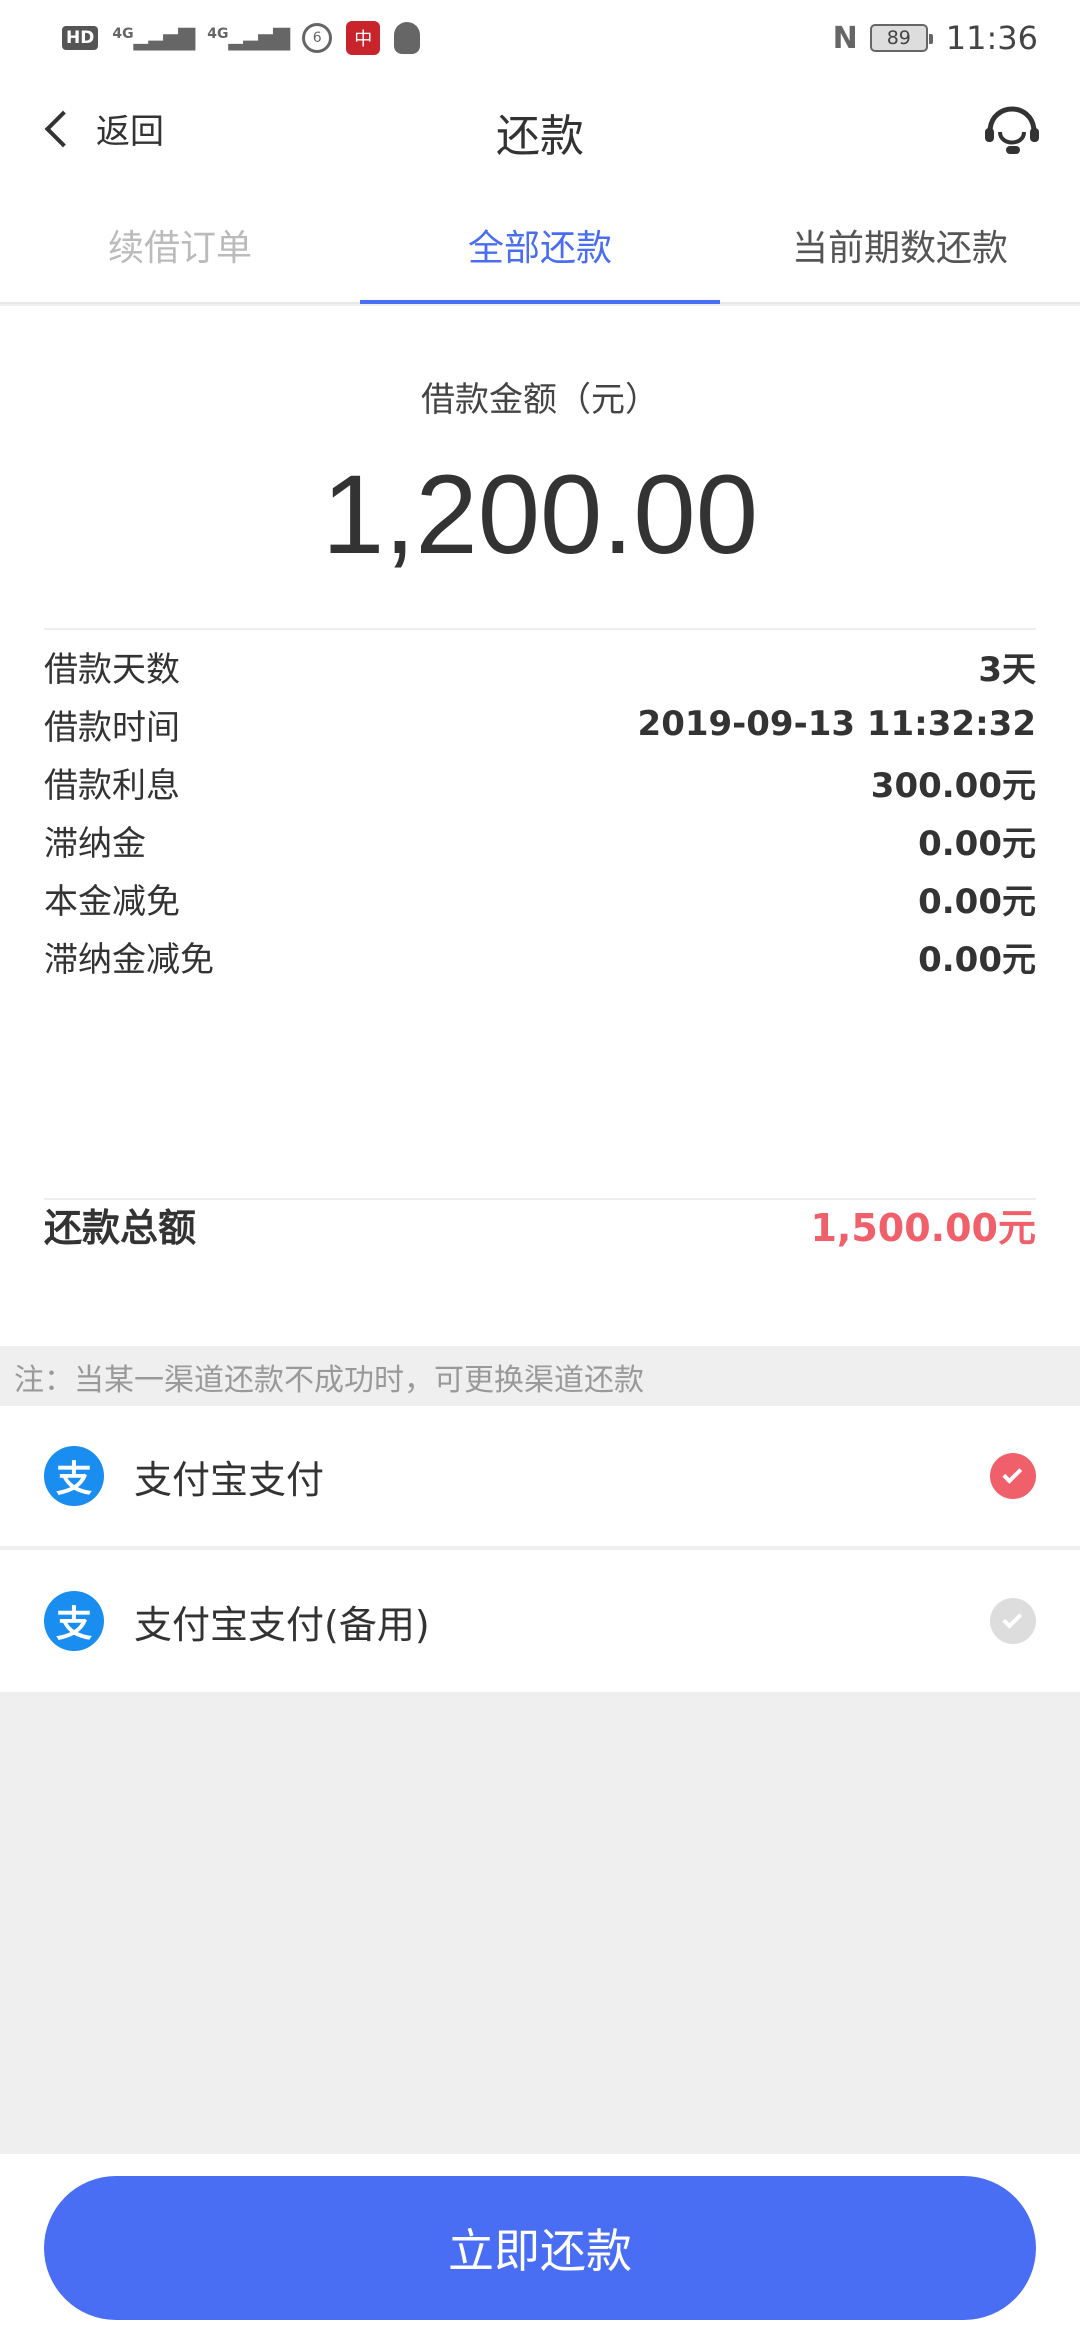 This screenshot has height=2340, width=1080. I want to click on qq-icon, so click(407, 38).